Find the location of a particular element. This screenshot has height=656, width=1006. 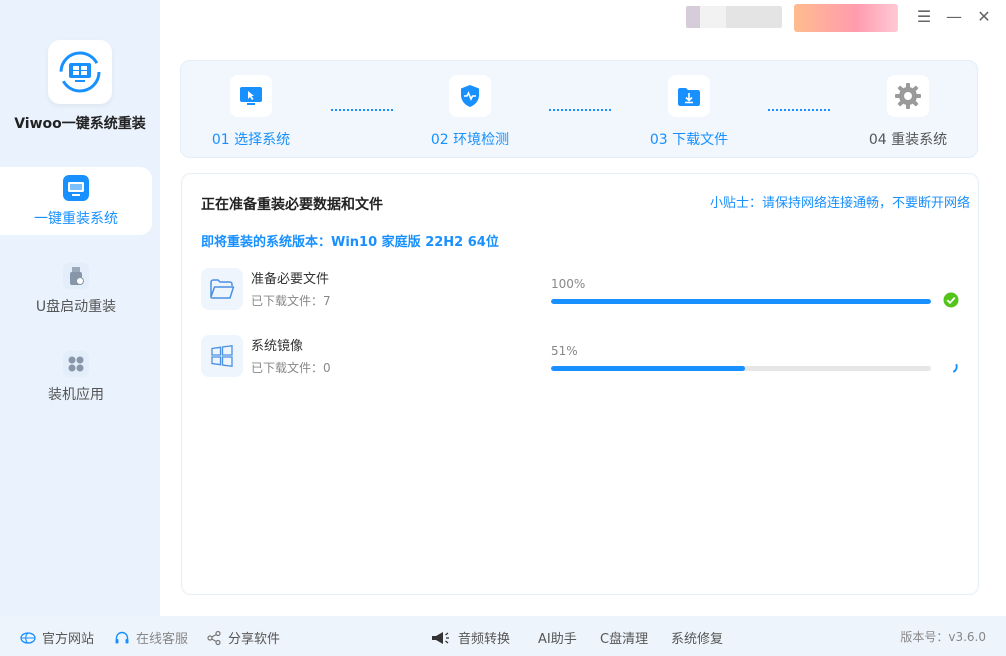

menu-icon: ☰ is located at coordinates (924, 17).